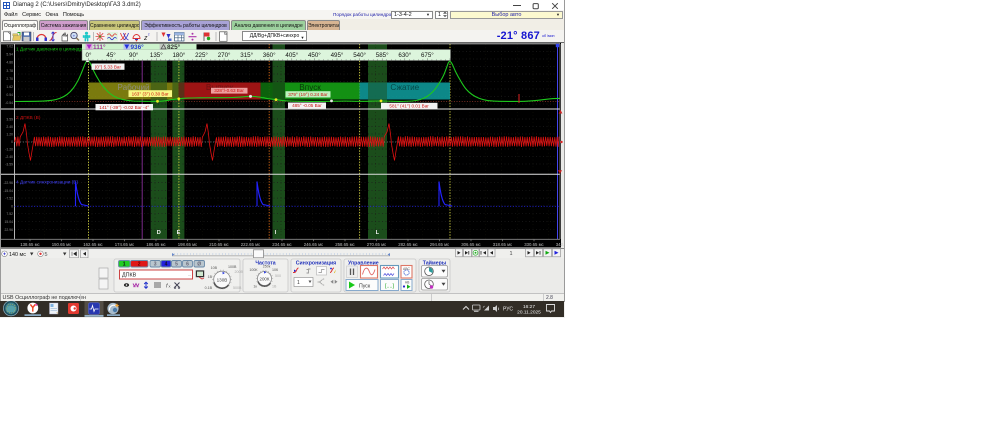  Describe the element at coordinates (178, 55) in the screenshot. I see `svg-text: 180°` at that location.